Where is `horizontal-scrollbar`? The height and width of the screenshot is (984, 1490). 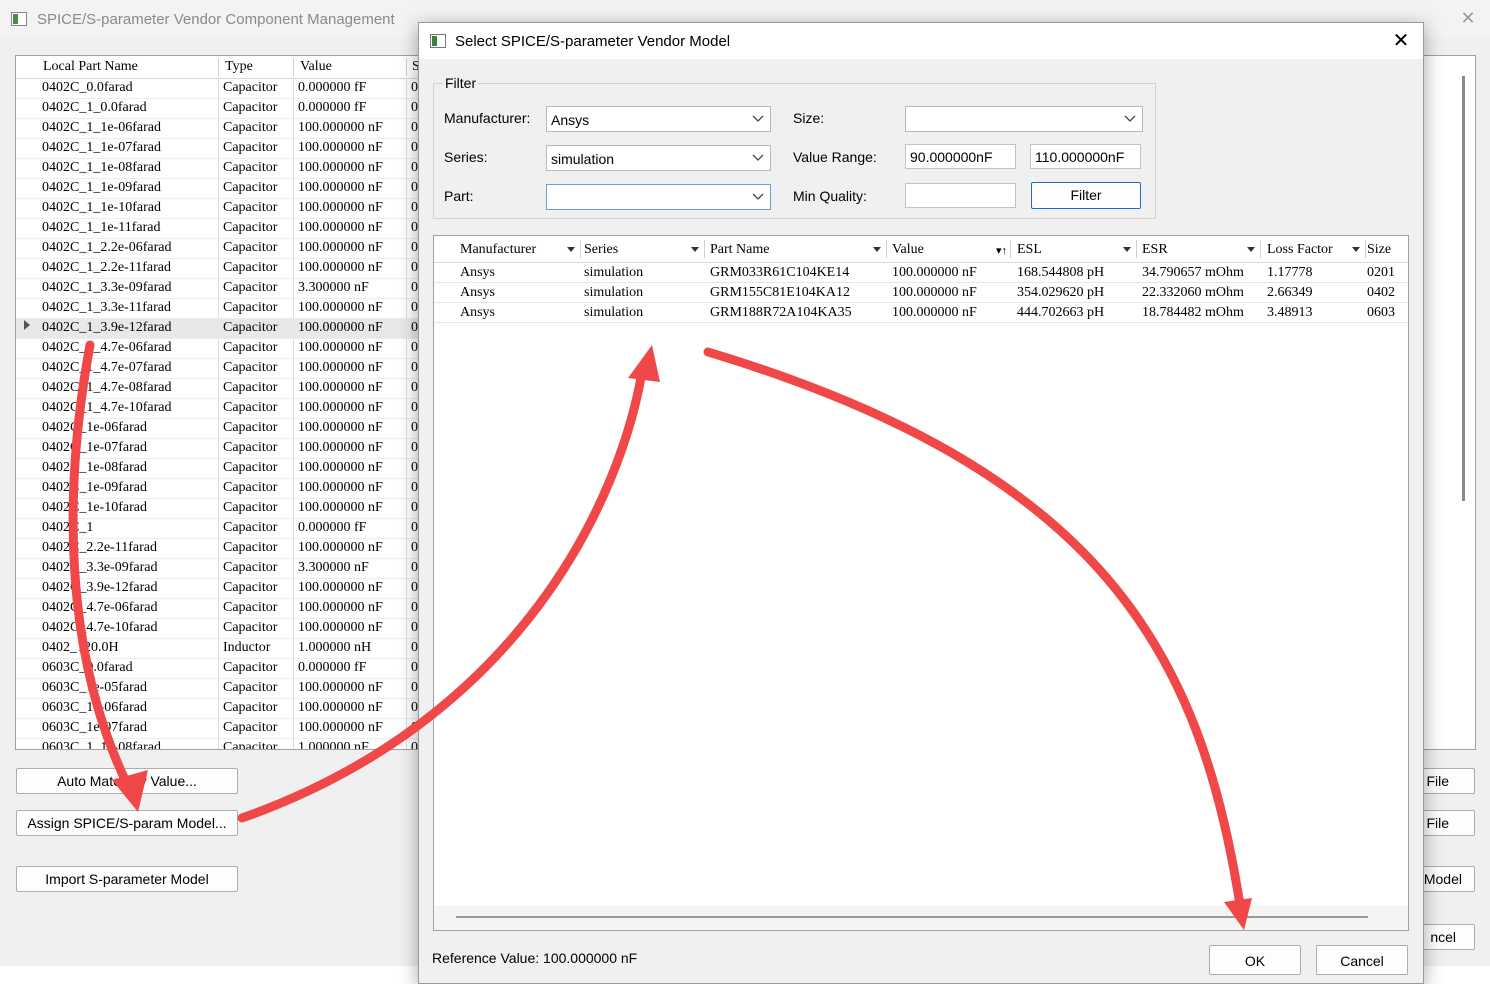 horizontal-scrollbar is located at coordinates (912, 917).